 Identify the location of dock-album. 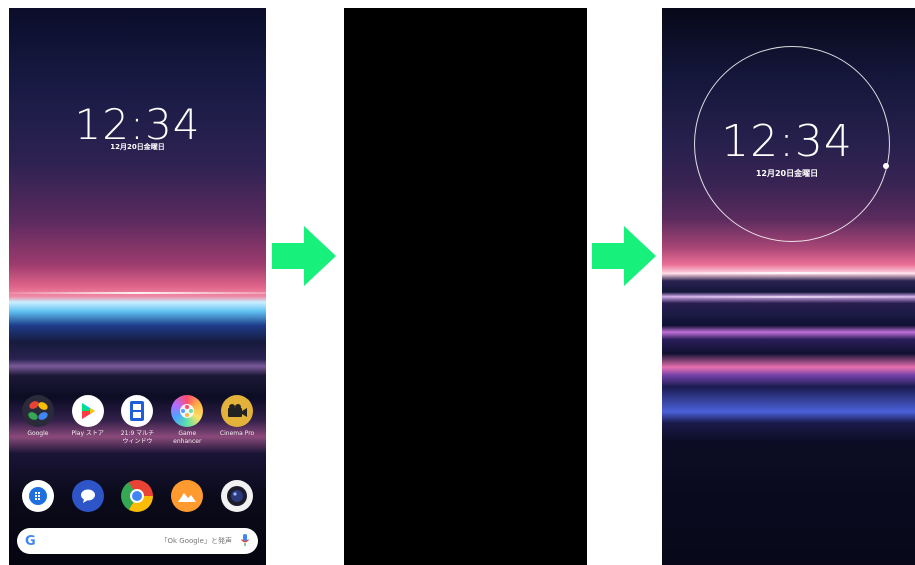
(187, 496).